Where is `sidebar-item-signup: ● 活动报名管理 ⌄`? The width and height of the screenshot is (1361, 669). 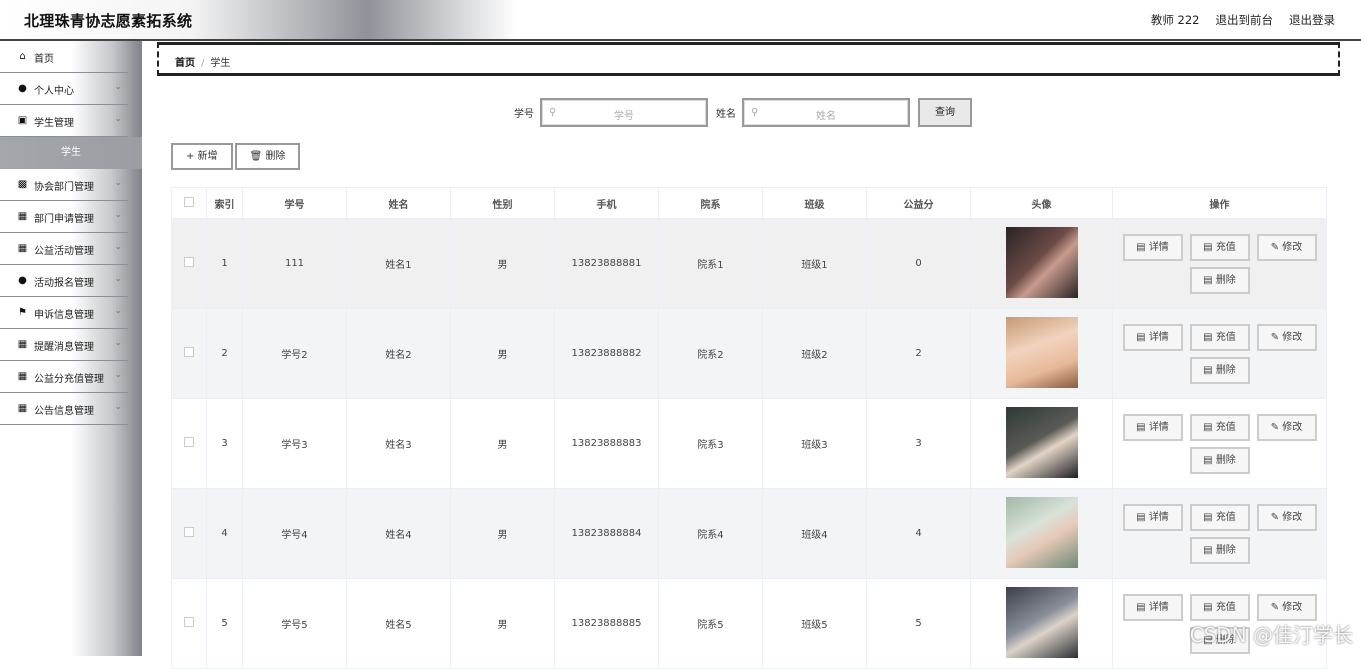 sidebar-item-signup: ● 活动报名管理 ⌄ is located at coordinates (64, 281).